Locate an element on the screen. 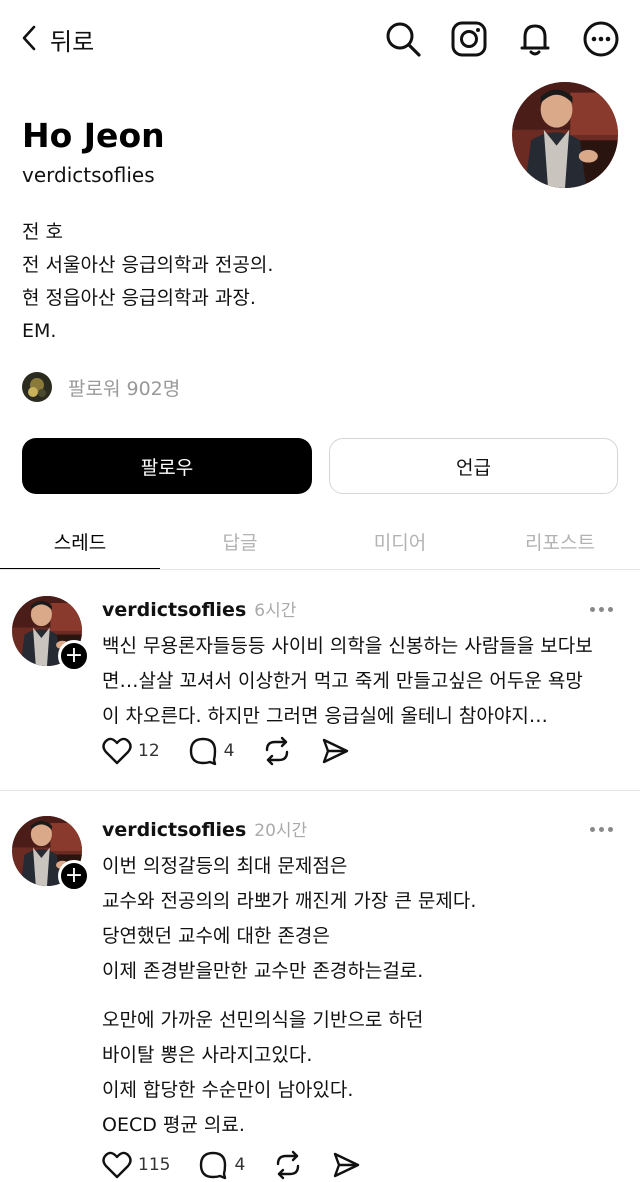 The width and height of the screenshot is (640, 1182). post-actions: 115 4 is located at coordinates (245, 1165).